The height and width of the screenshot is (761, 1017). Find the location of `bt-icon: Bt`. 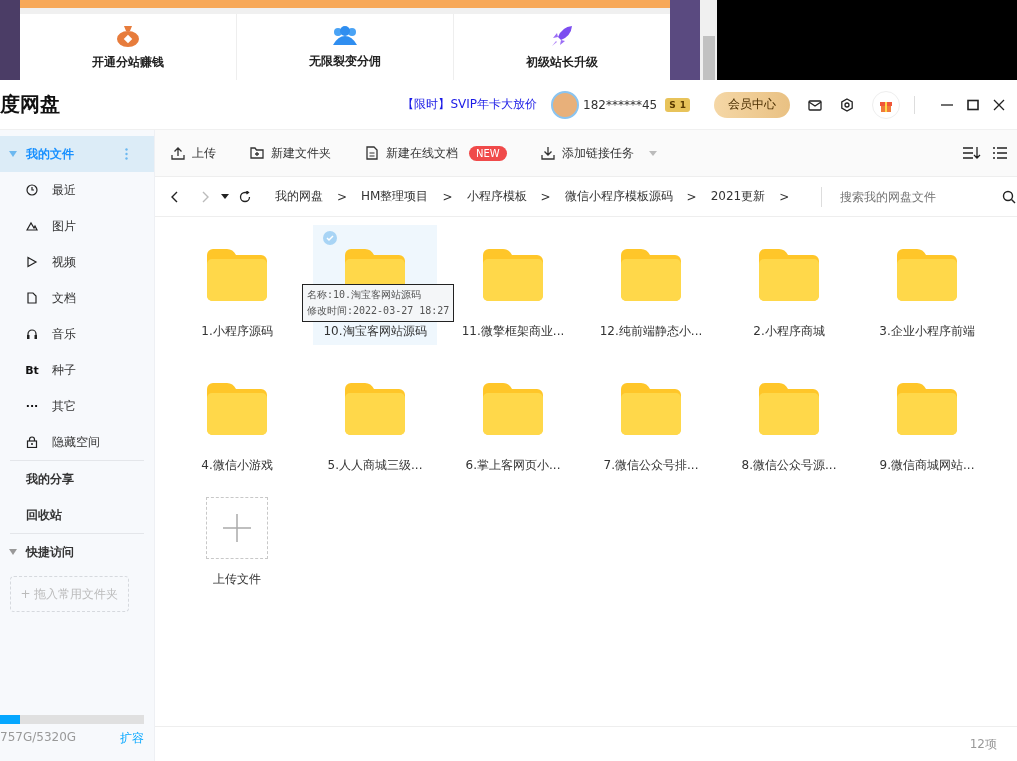

bt-icon: Bt is located at coordinates (32, 370).